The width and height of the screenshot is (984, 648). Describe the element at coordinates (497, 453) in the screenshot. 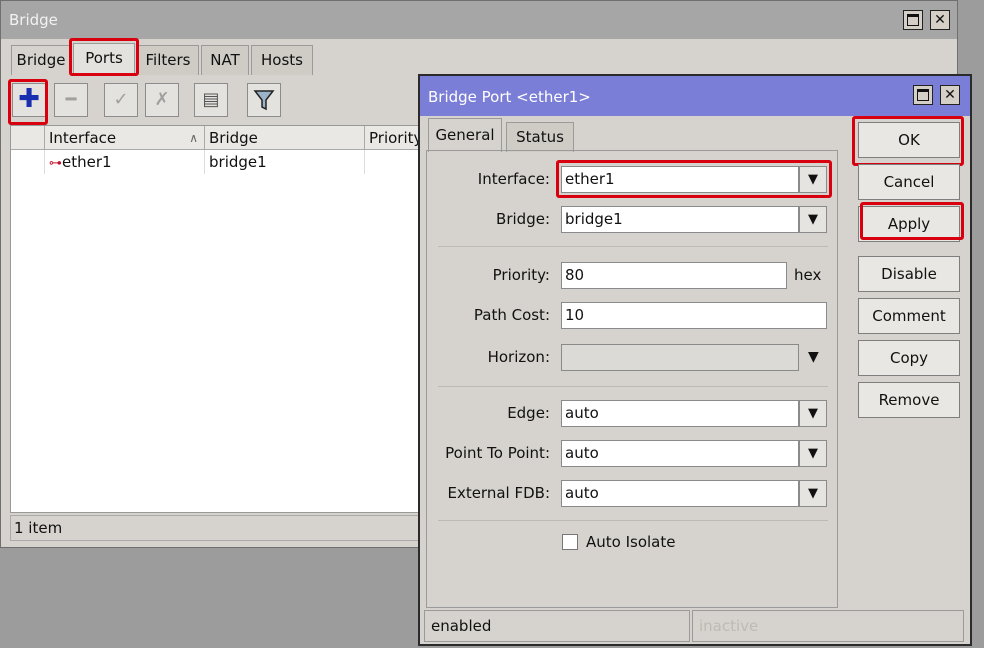

I see `point-to-point-label: Point To Point:` at that location.